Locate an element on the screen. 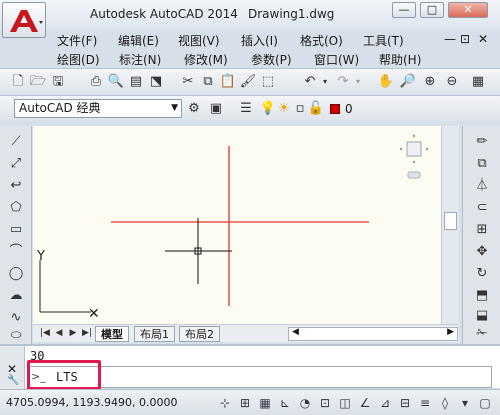 This screenshot has height=415, width=500. open-folder-icon: 🗁 is located at coordinates (38, 82).